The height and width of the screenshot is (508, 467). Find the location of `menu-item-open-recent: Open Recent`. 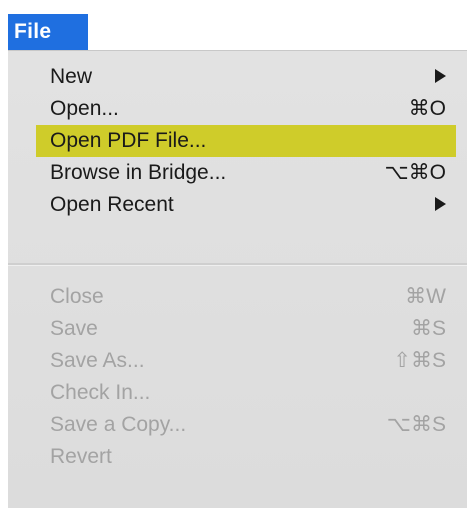

menu-item-open-recent: Open Recent is located at coordinates (237, 205).